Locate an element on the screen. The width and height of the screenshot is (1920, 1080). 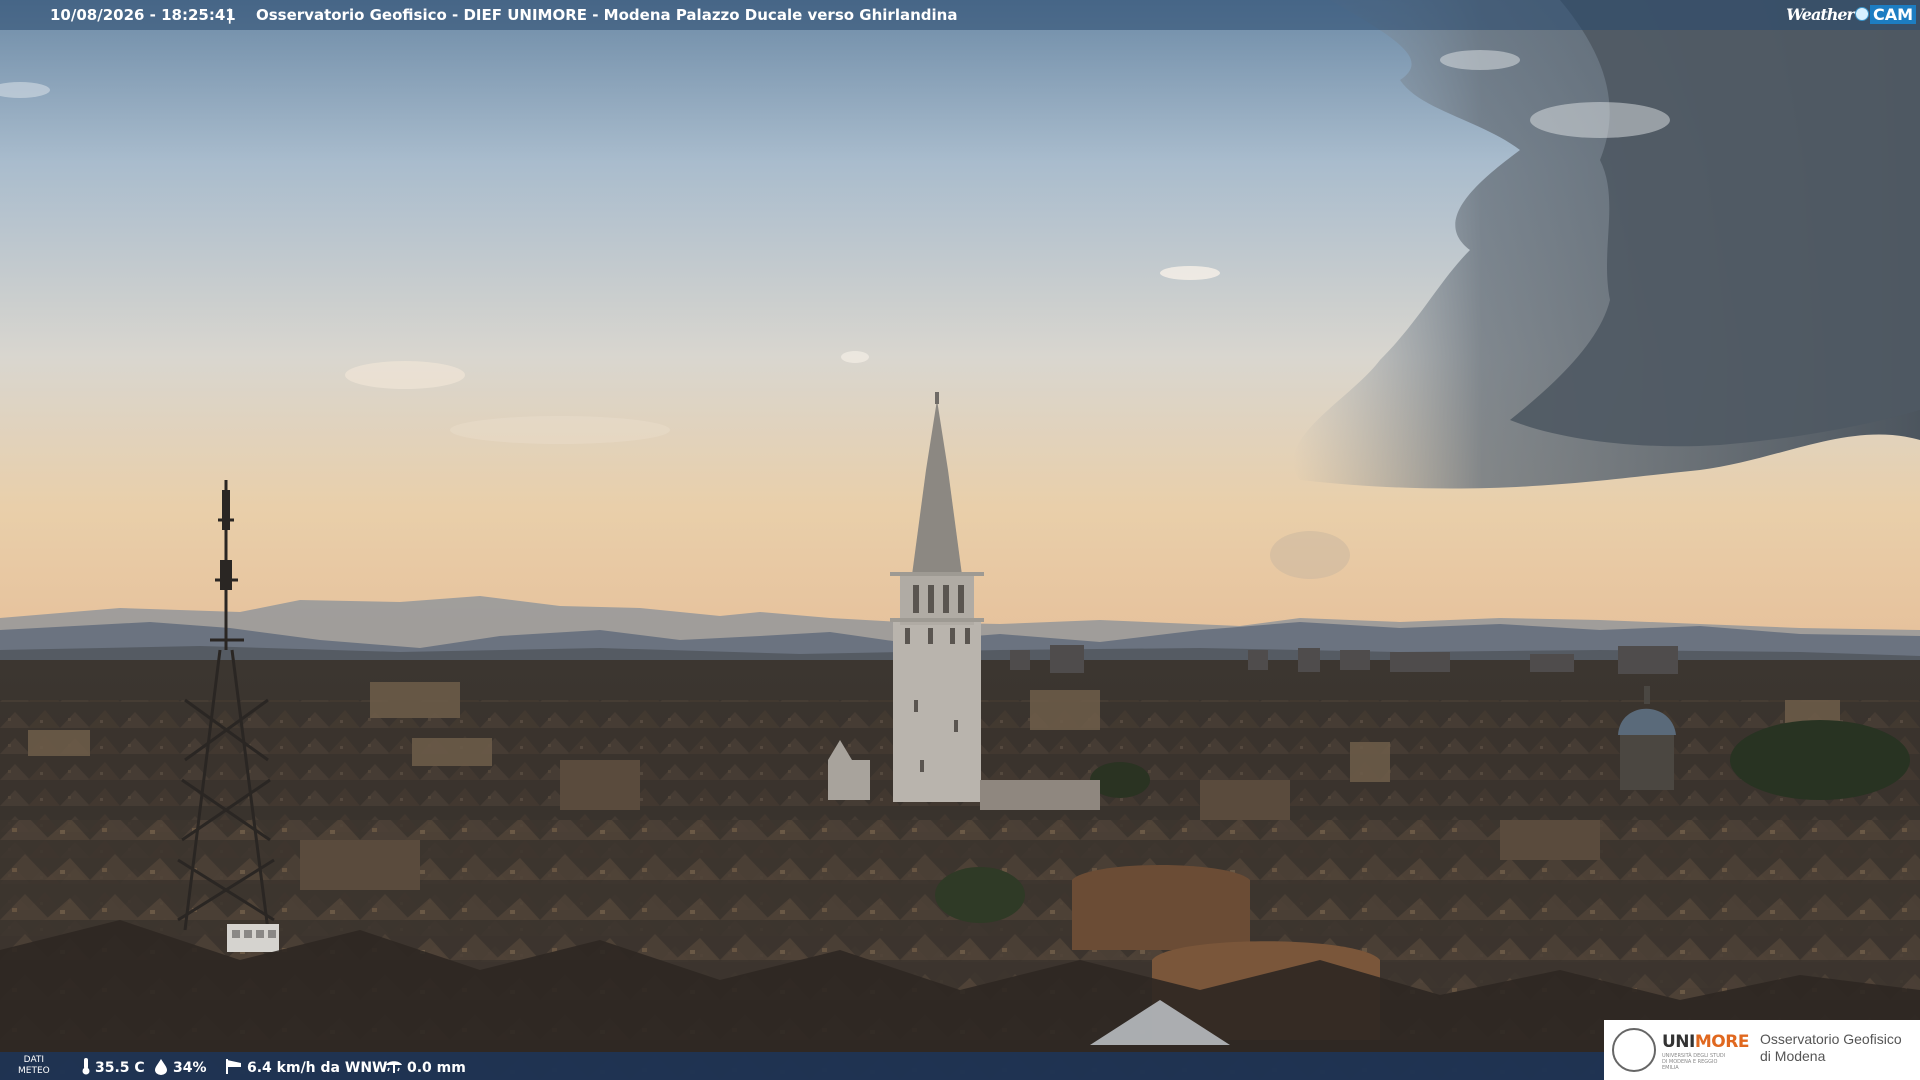
label-line-1: DATI is located at coordinates (34, 1060).